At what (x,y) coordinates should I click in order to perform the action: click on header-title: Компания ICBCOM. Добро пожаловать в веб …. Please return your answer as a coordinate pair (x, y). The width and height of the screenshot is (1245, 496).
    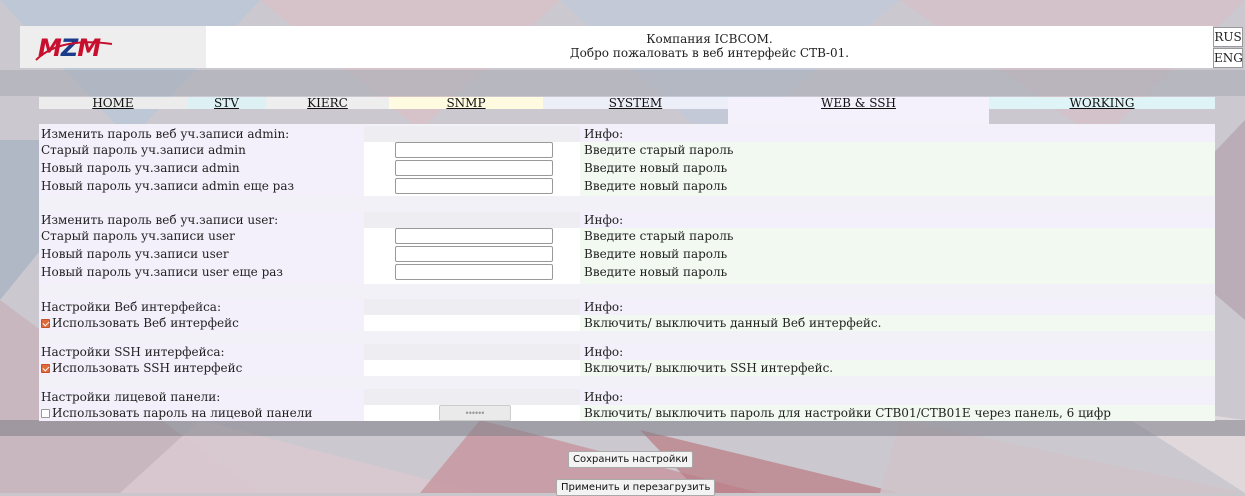
    Looking at the image, I should click on (709, 46).